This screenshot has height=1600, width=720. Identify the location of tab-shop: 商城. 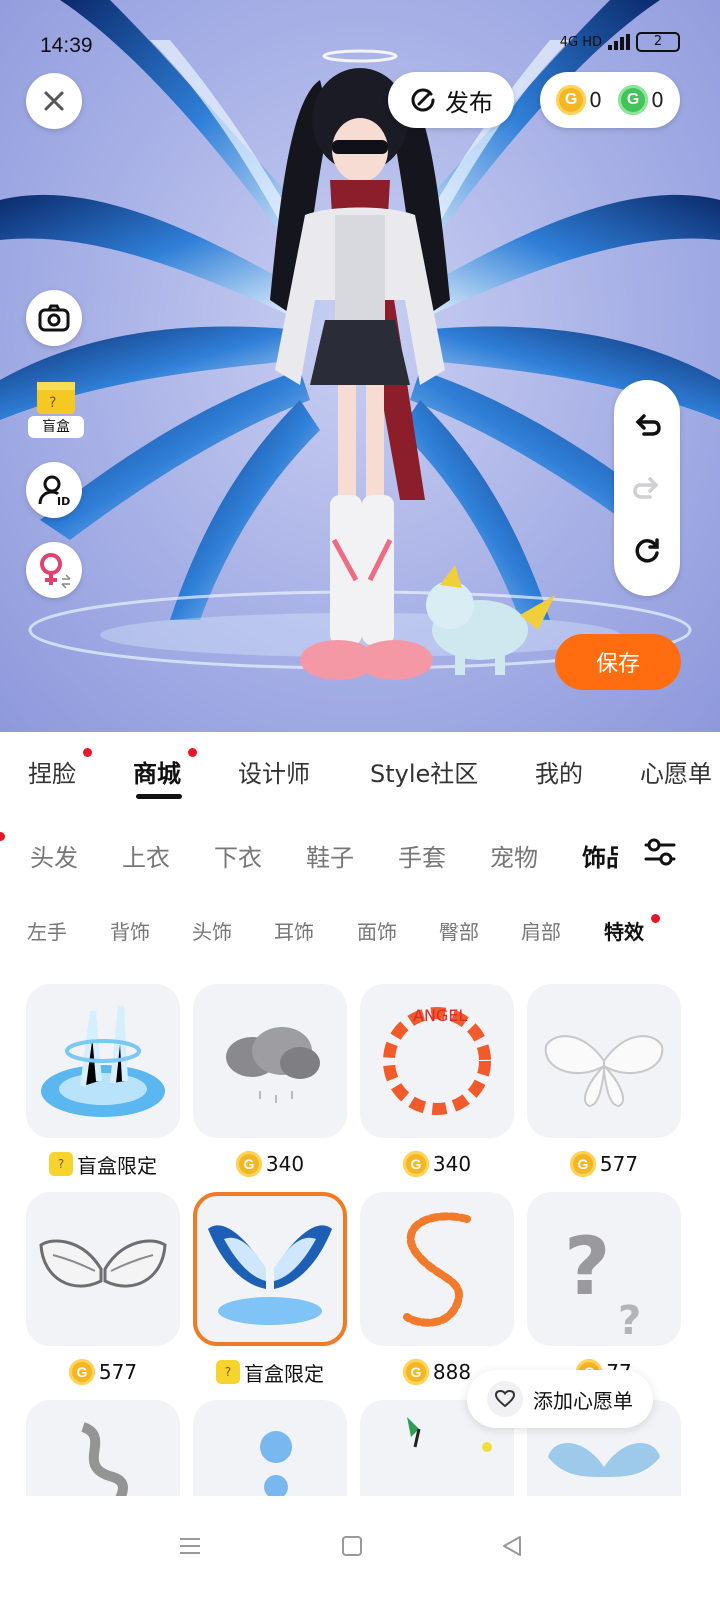
(157, 771).